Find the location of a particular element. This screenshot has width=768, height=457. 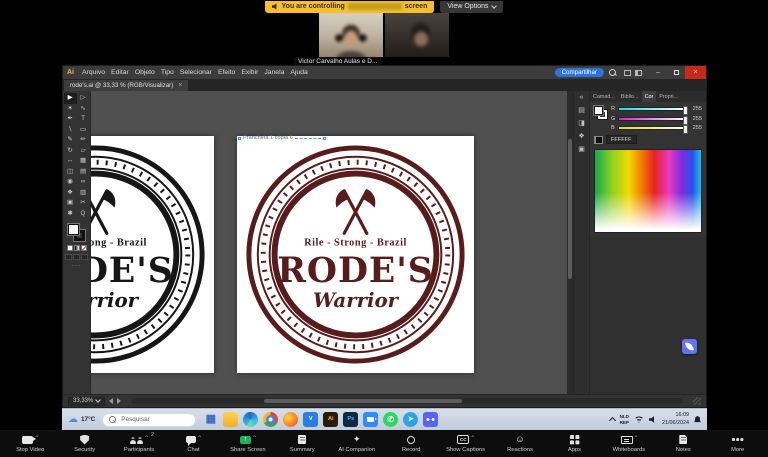

close-button: × is located at coordinates (695, 72).